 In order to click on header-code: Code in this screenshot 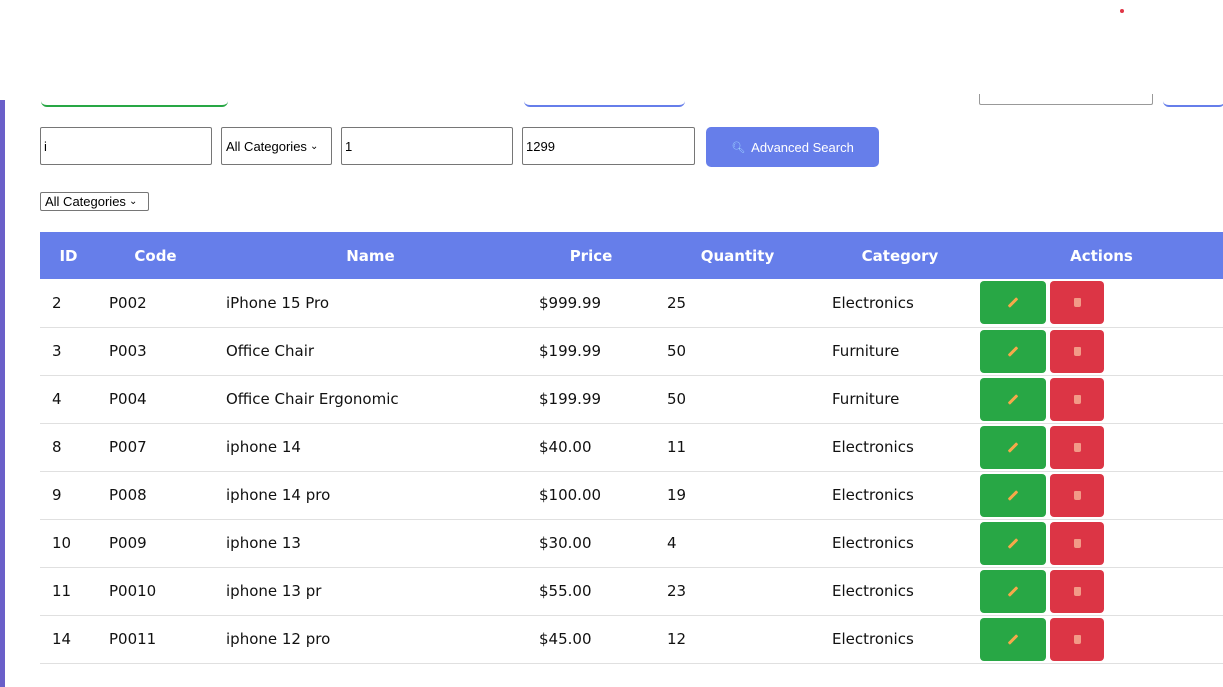, I will do `click(155, 255)`.